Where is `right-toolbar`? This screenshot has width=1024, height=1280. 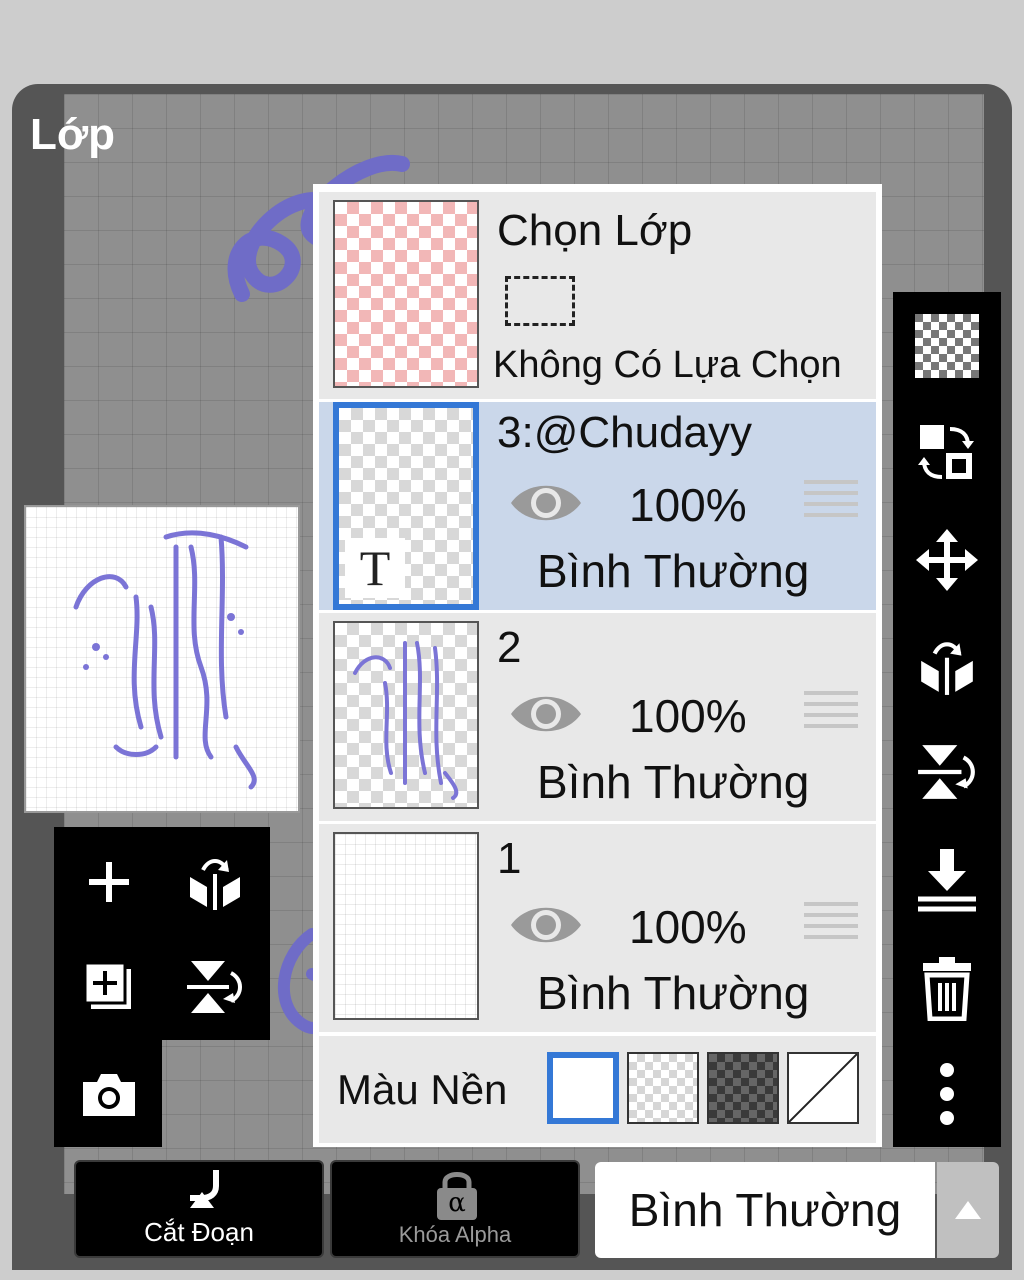
right-toolbar is located at coordinates (947, 719).